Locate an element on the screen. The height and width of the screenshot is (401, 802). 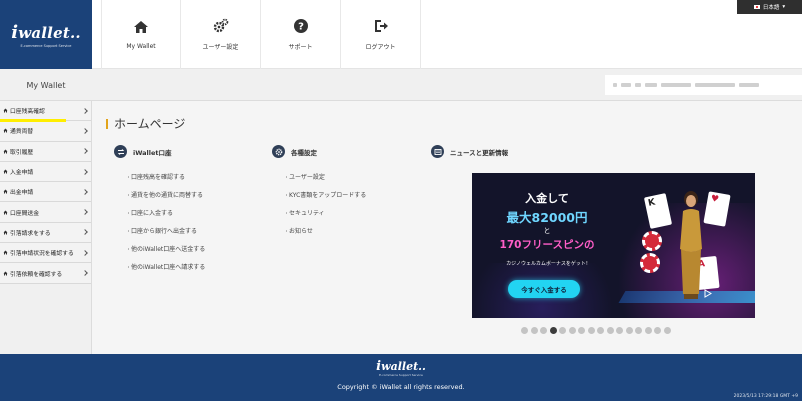
section-title: ニュースと更新情報 is located at coordinates (479, 152).